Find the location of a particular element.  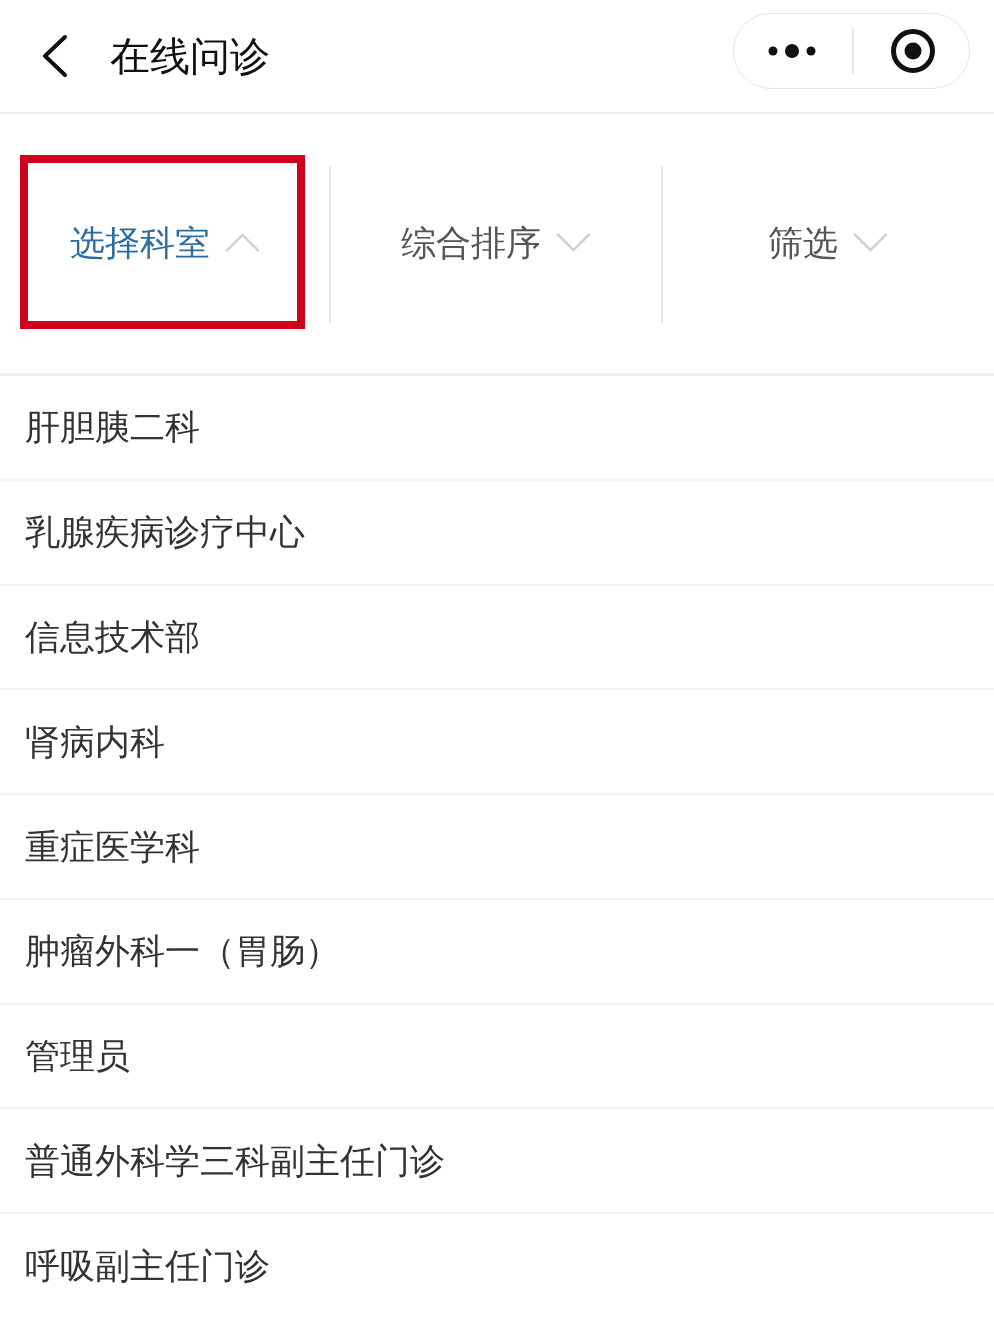

target-icon is located at coordinates (913, 51).